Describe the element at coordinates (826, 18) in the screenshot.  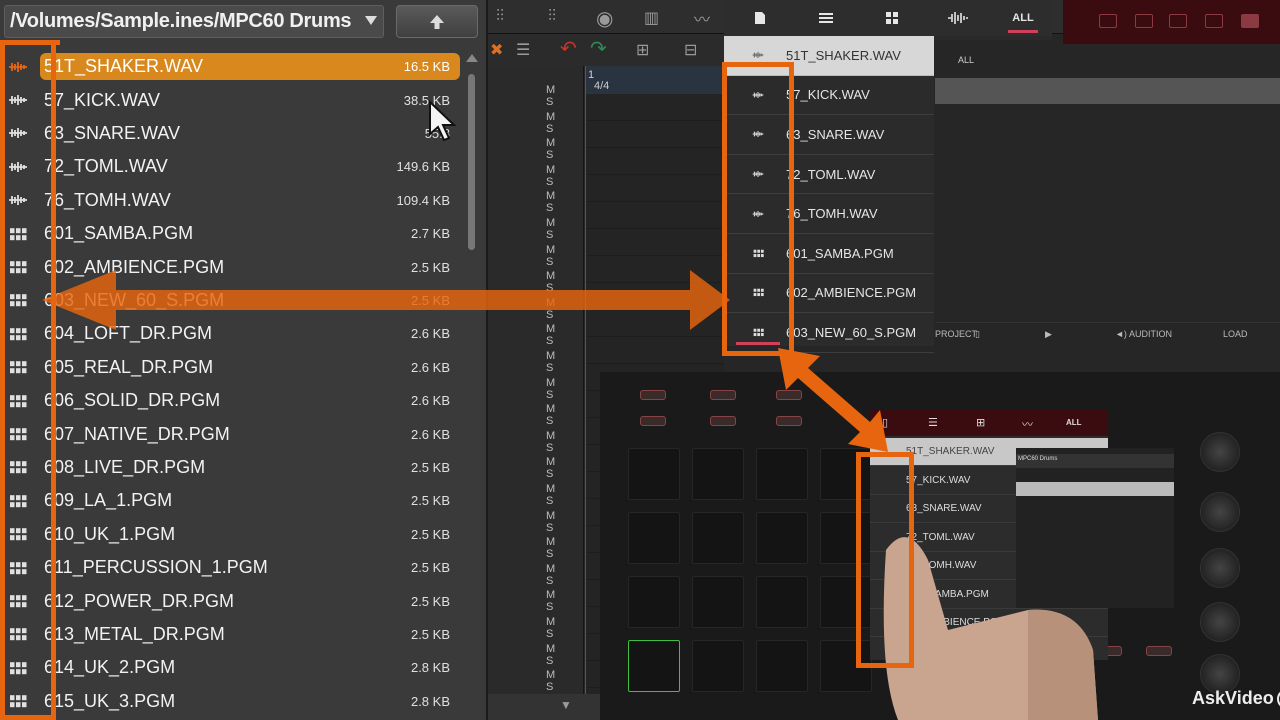
I see `tab-tracks` at that location.